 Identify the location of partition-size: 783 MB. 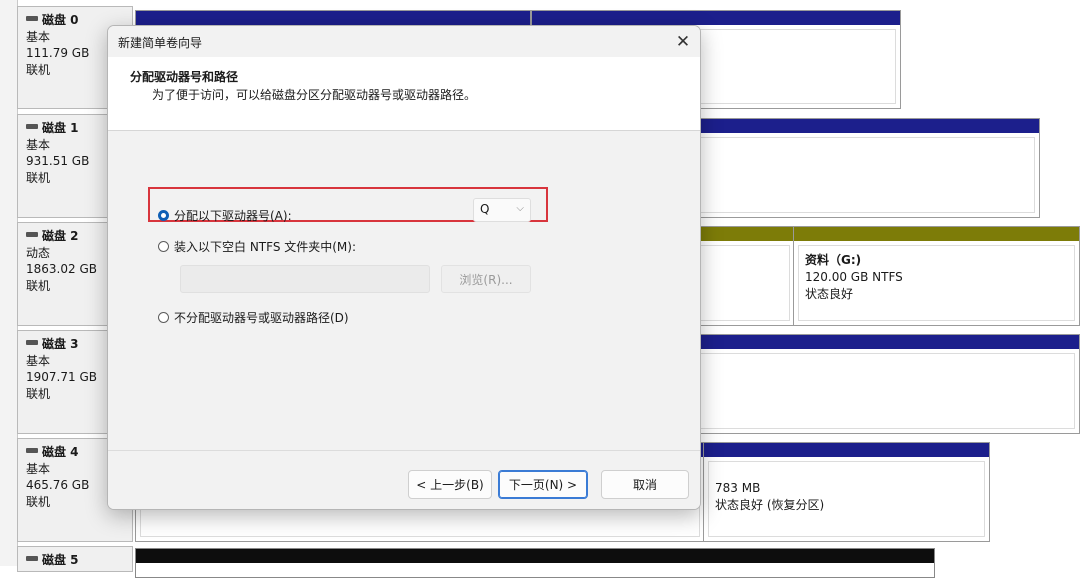
(738, 488).